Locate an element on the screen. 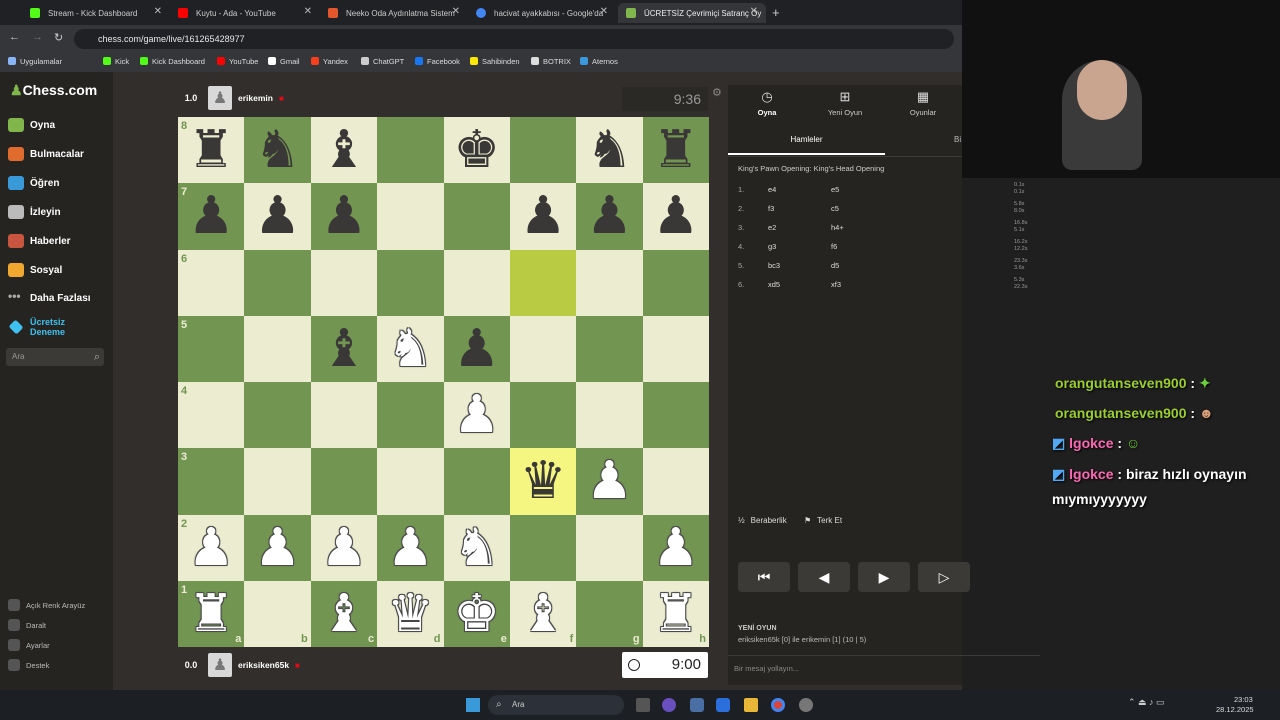 The width and height of the screenshot is (1280, 720). white-move: e4 is located at coordinates (772, 192).